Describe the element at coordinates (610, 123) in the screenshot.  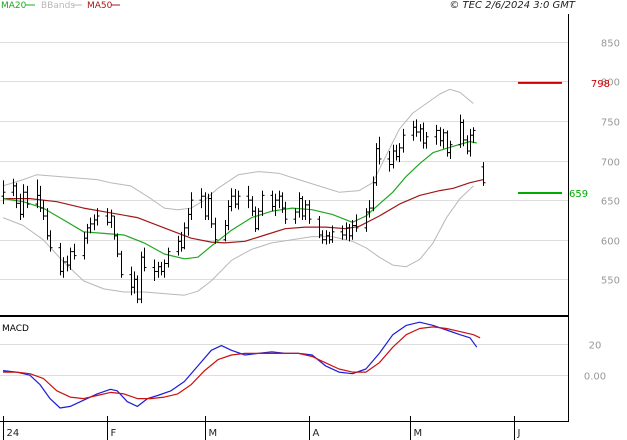
I see `price-tick-750: 750` at that location.